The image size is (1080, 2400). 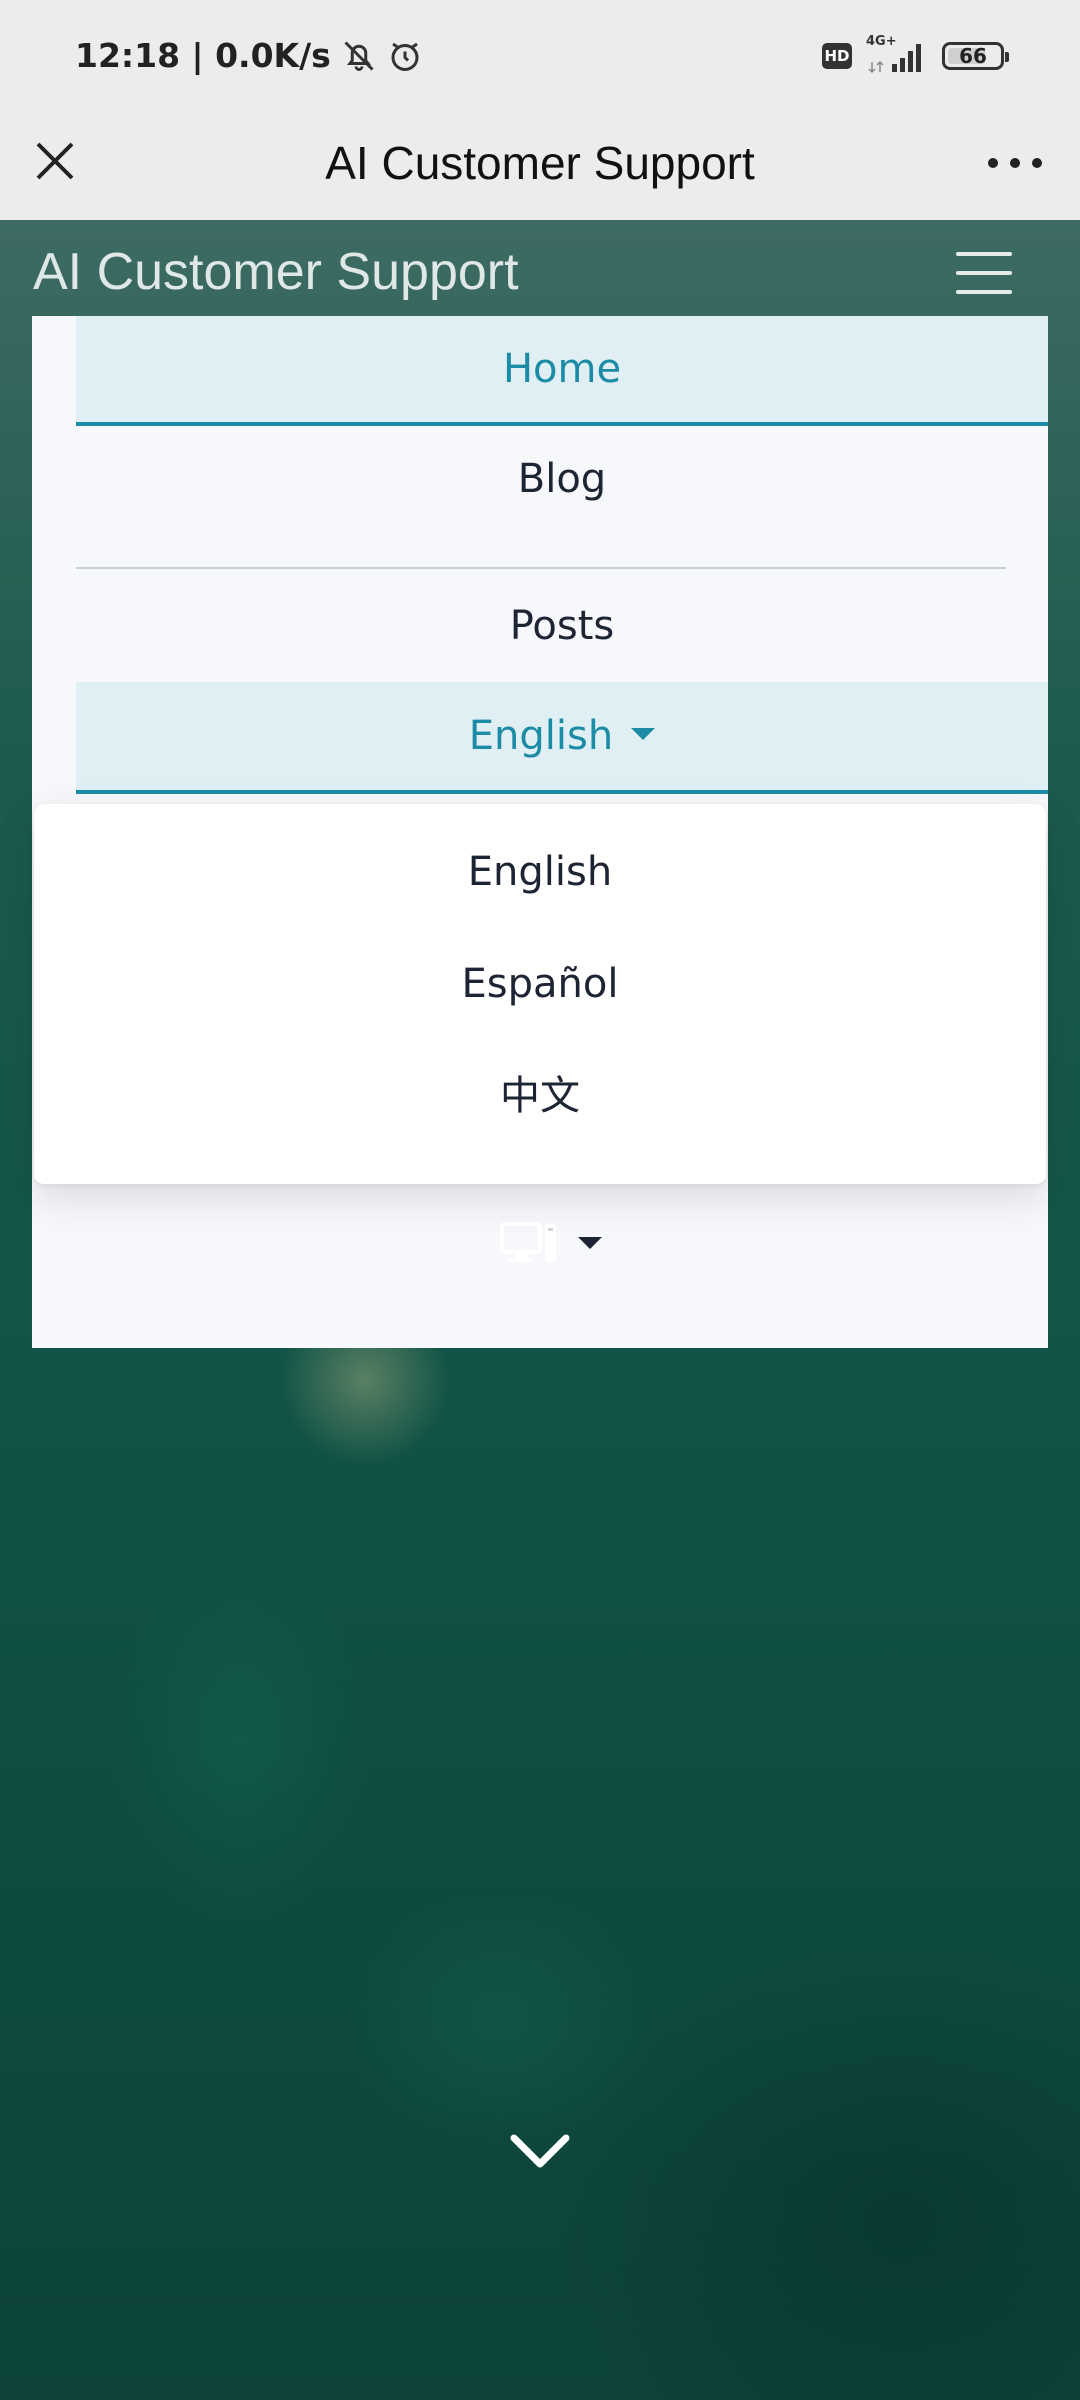 What do you see at coordinates (837, 56) in the screenshot?
I see `hd-icon: HD` at bounding box center [837, 56].